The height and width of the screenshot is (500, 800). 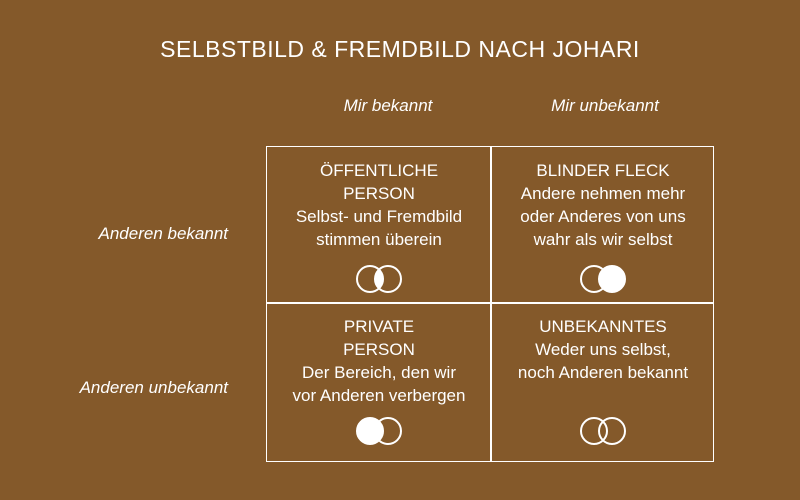 What do you see at coordinates (603, 279) in the screenshot?
I see `venn-right-filled-icon` at bounding box center [603, 279].